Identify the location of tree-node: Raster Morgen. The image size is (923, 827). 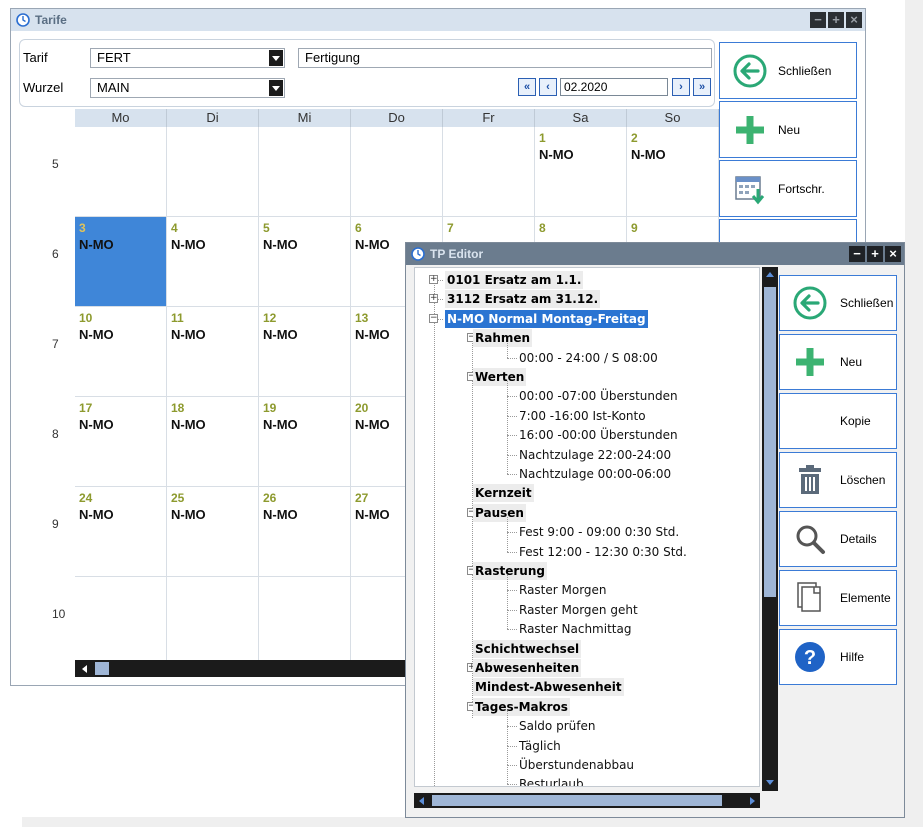
(563, 590).